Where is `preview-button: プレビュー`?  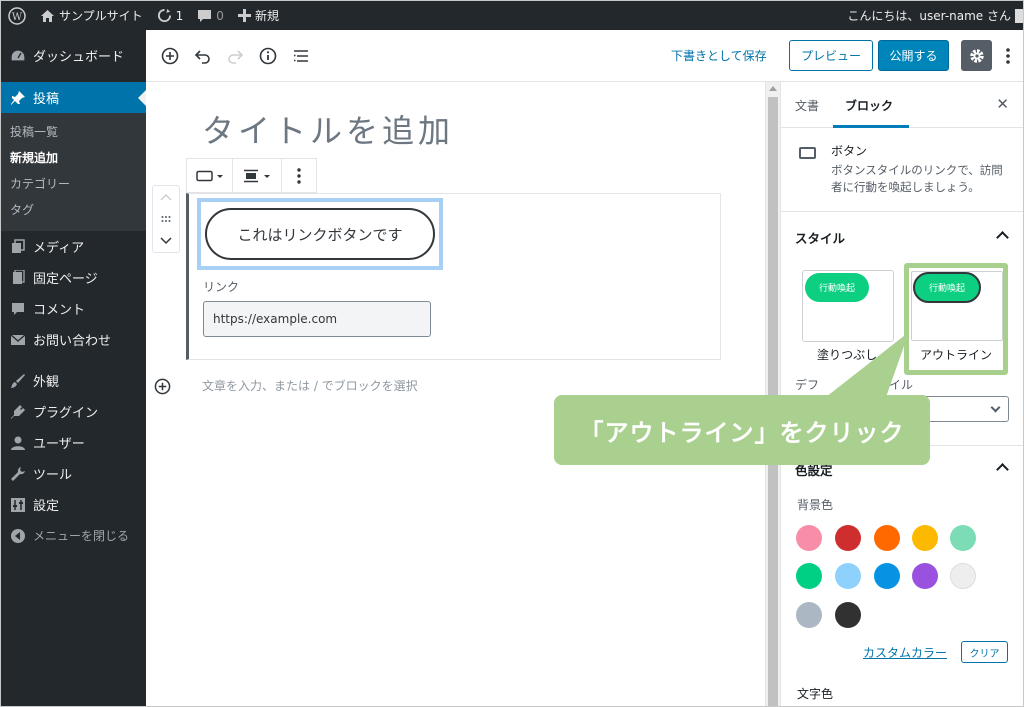 preview-button: プレビュー is located at coordinates (831, 55).